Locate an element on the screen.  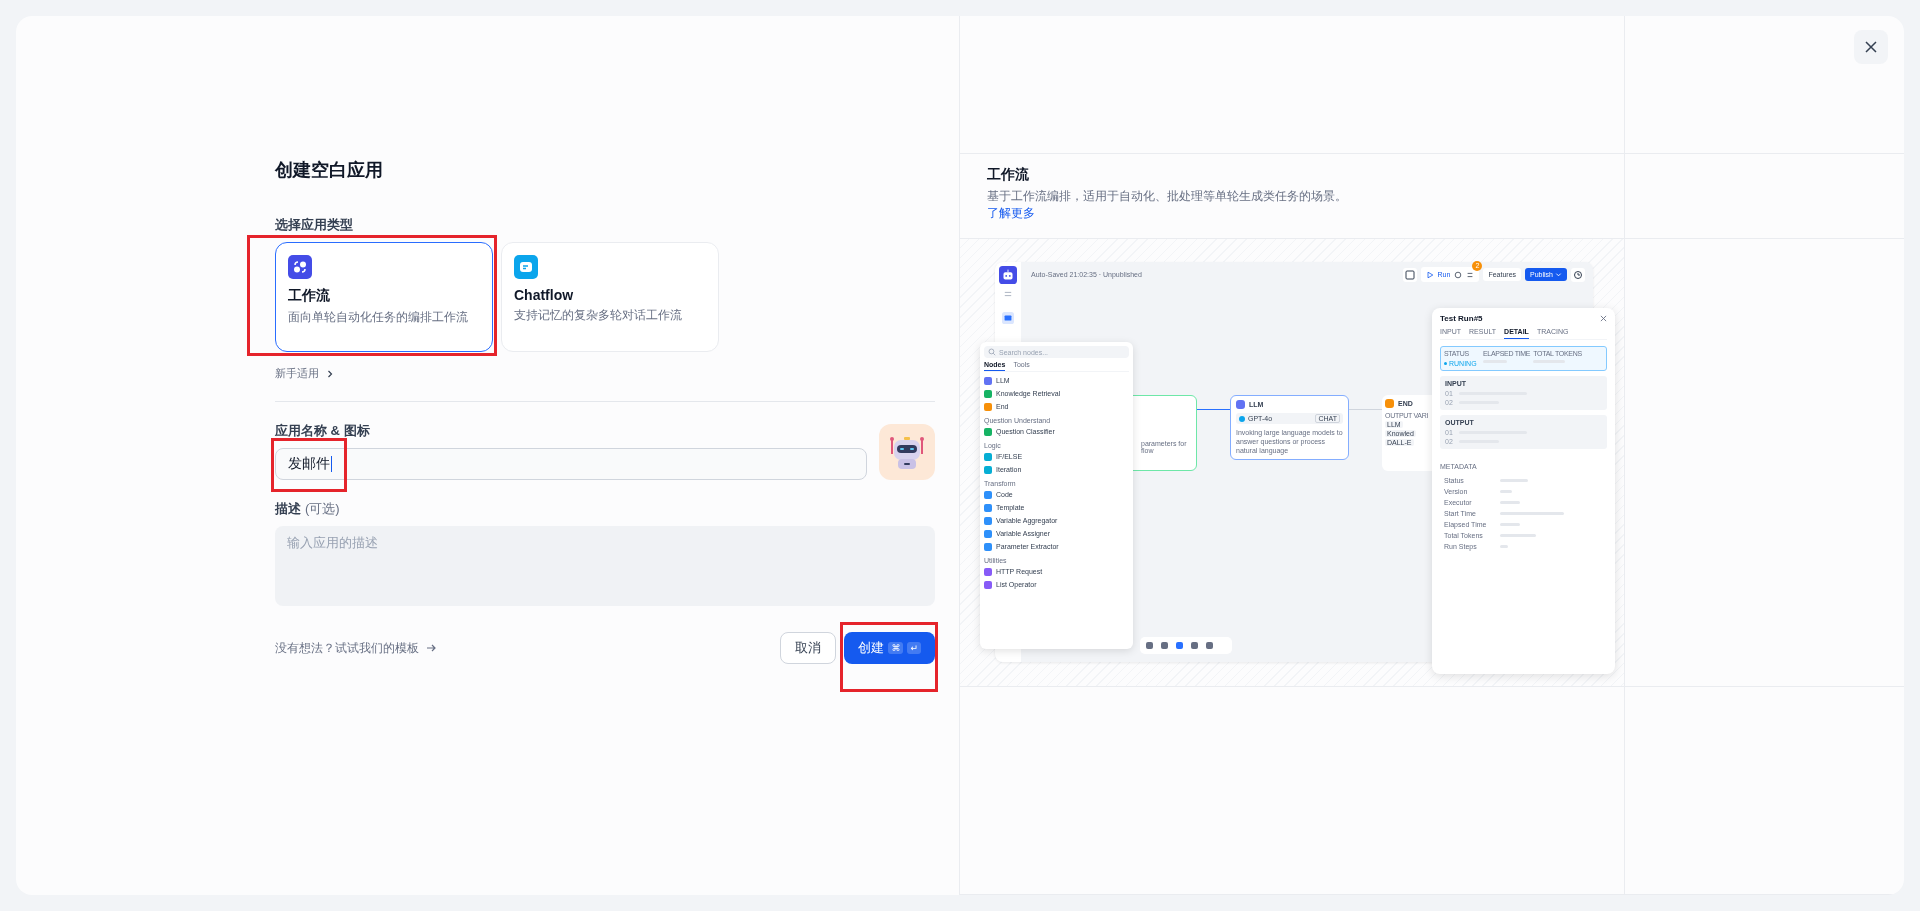
dialog-title: 创建空白应用 is located at coordinates (329, 170).